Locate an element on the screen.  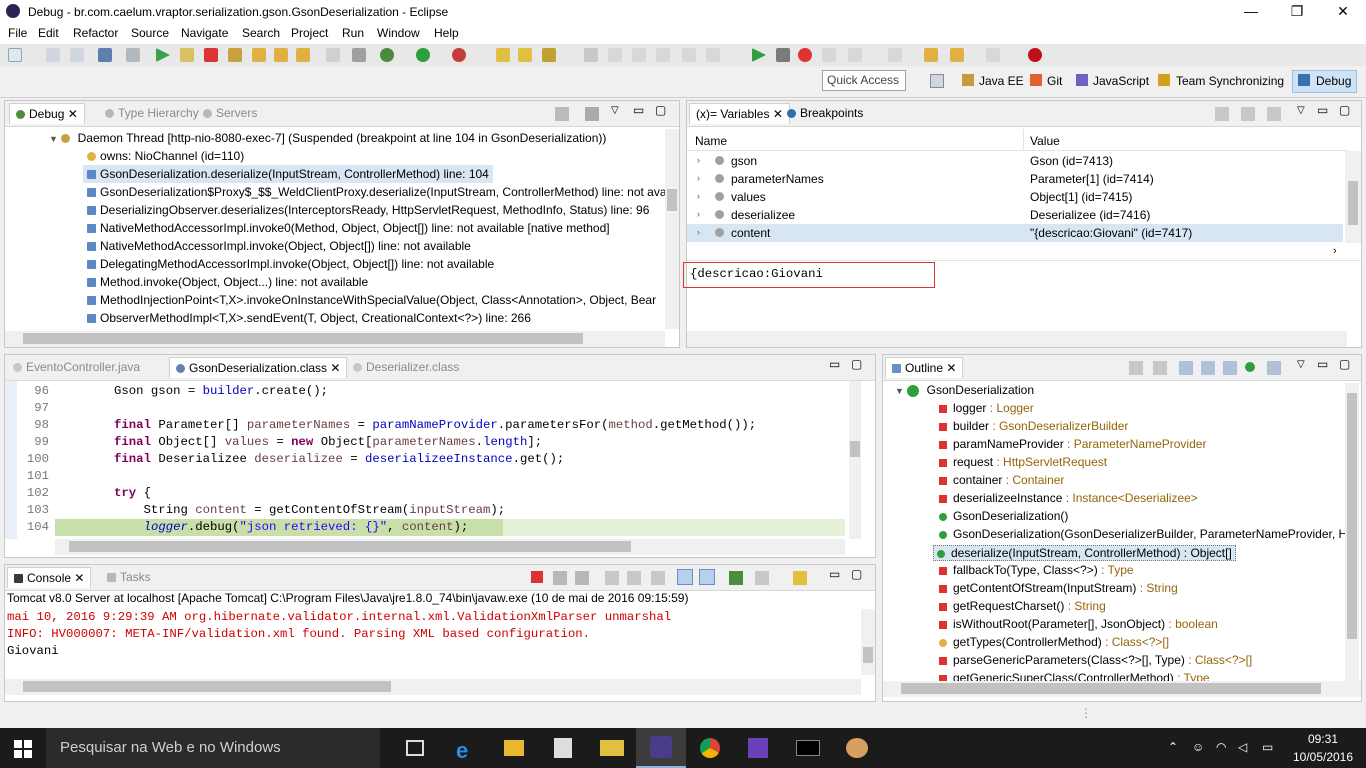
tab-breakpoints: Breakpoints is located at coordinates (825, 113).